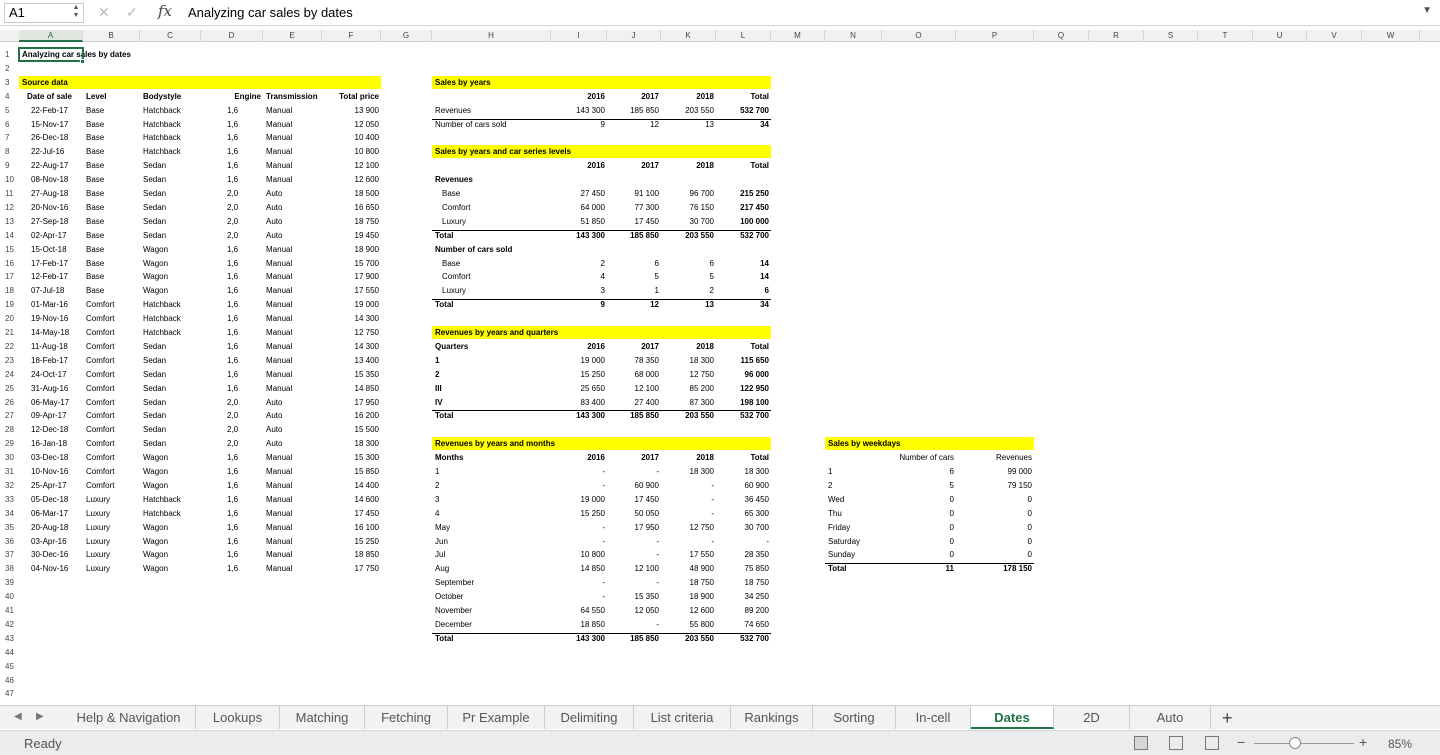  I want to click on tab-lookups: Lookups, so click(238, 717).